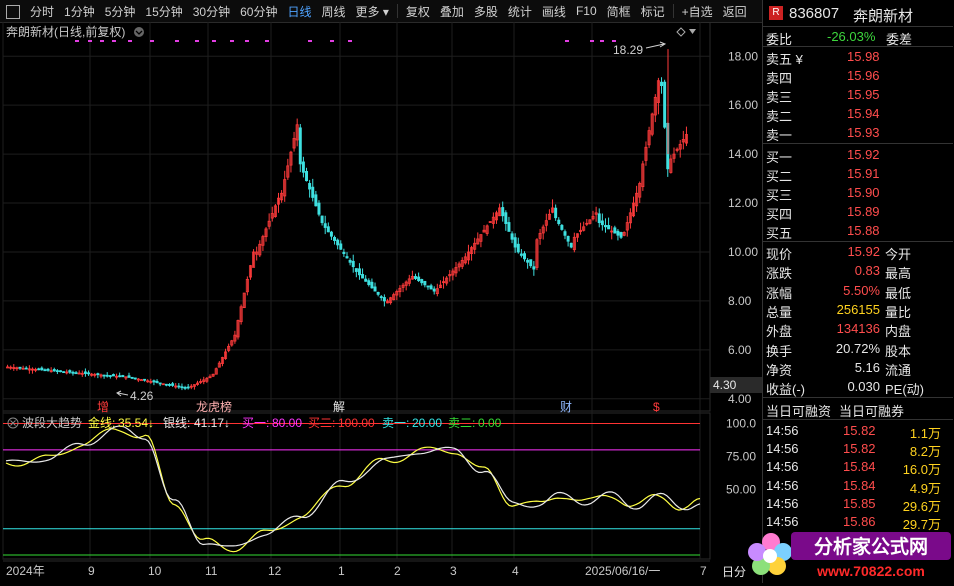 Image resolution: width=954 pixels, height=586 pixels. I want to click on toolbar-button-12: 统计, so click(520, 11).